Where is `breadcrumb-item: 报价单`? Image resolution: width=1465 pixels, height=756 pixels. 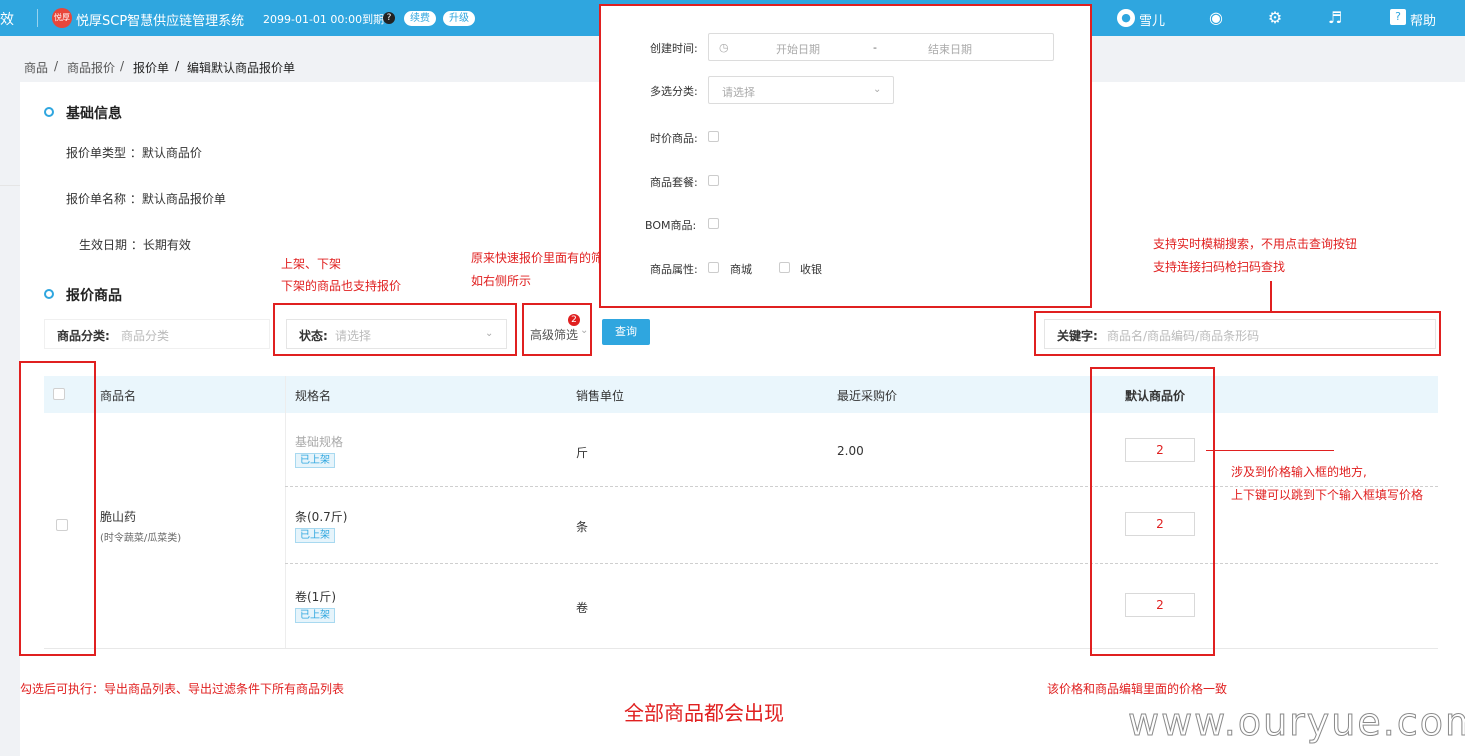
breadcrumb-item: 报价单 is located at coordinates (151, 67).